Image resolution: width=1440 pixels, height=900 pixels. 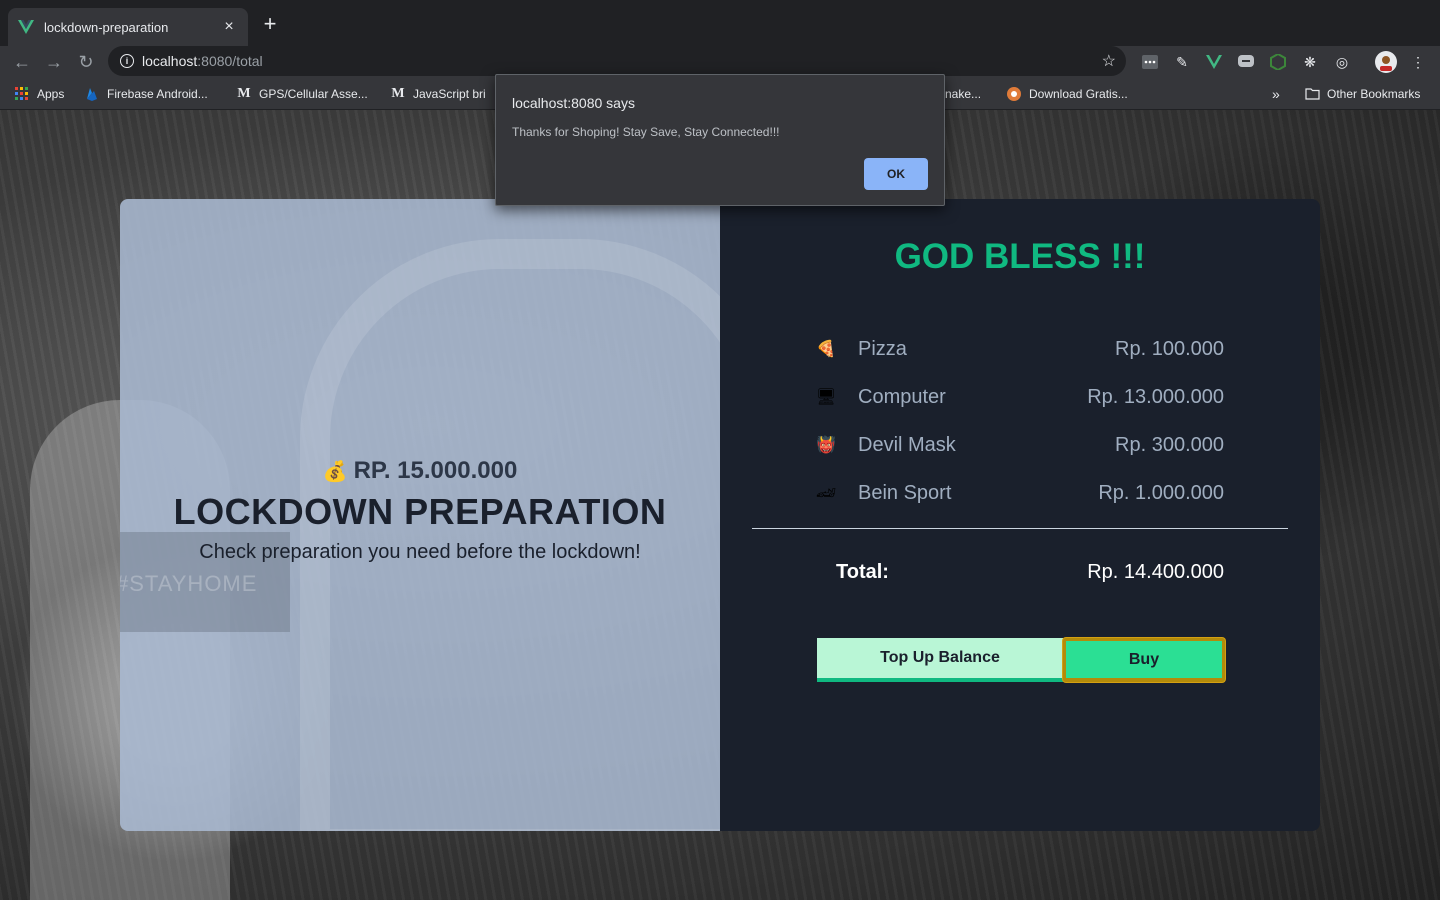 What do you see at coordinates (335, 471) in the screenshot?
I see `money-bag-icon: 💰` at bounding box center [335, 471].